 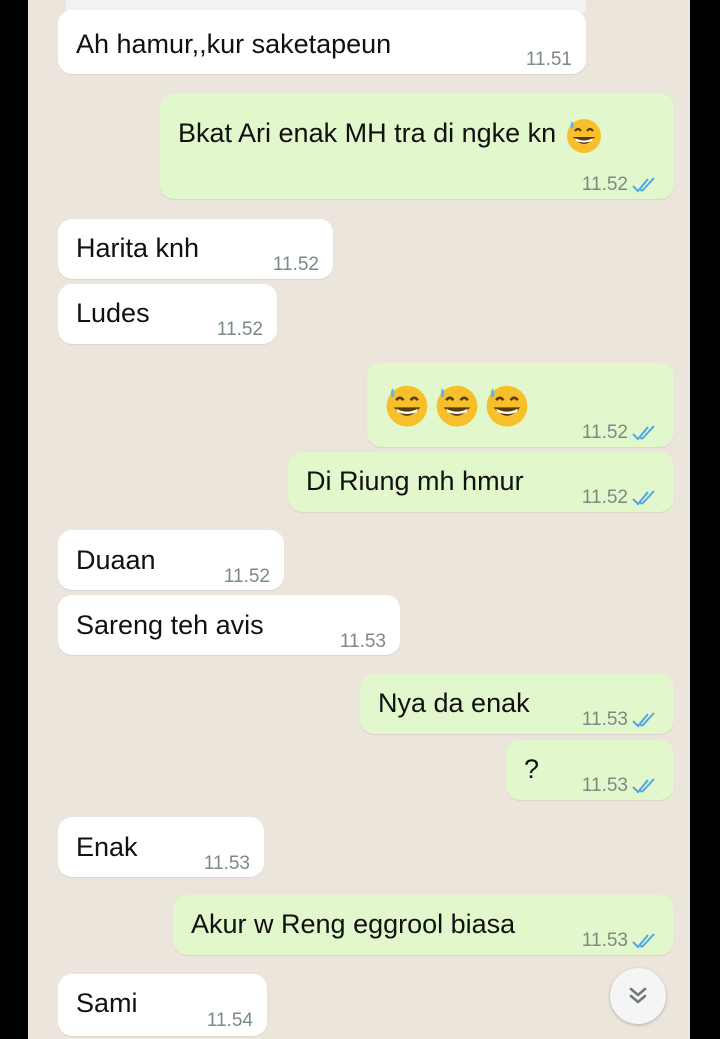 I want to click on message-text: Duaan, so click(x=116, y=560).